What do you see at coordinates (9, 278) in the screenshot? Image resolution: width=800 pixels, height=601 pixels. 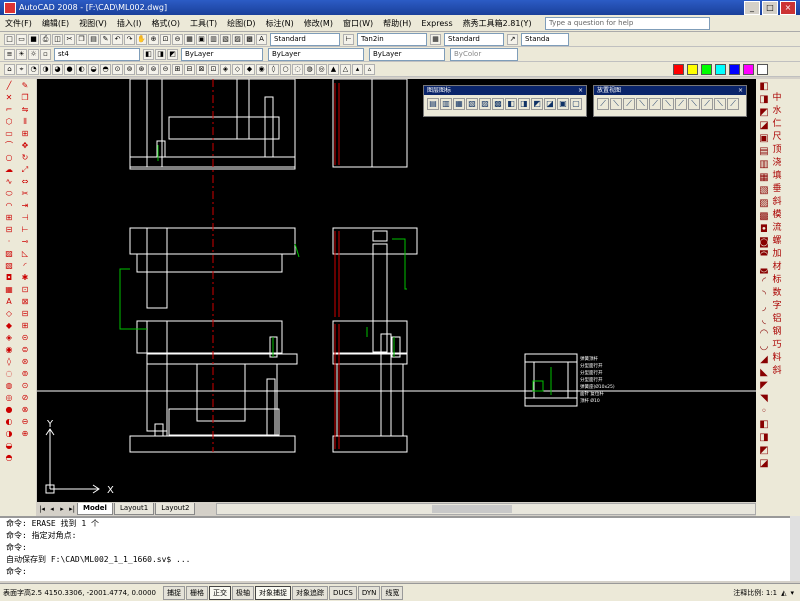 I see `region-icon: ◘` at bounding box center [9, 278].